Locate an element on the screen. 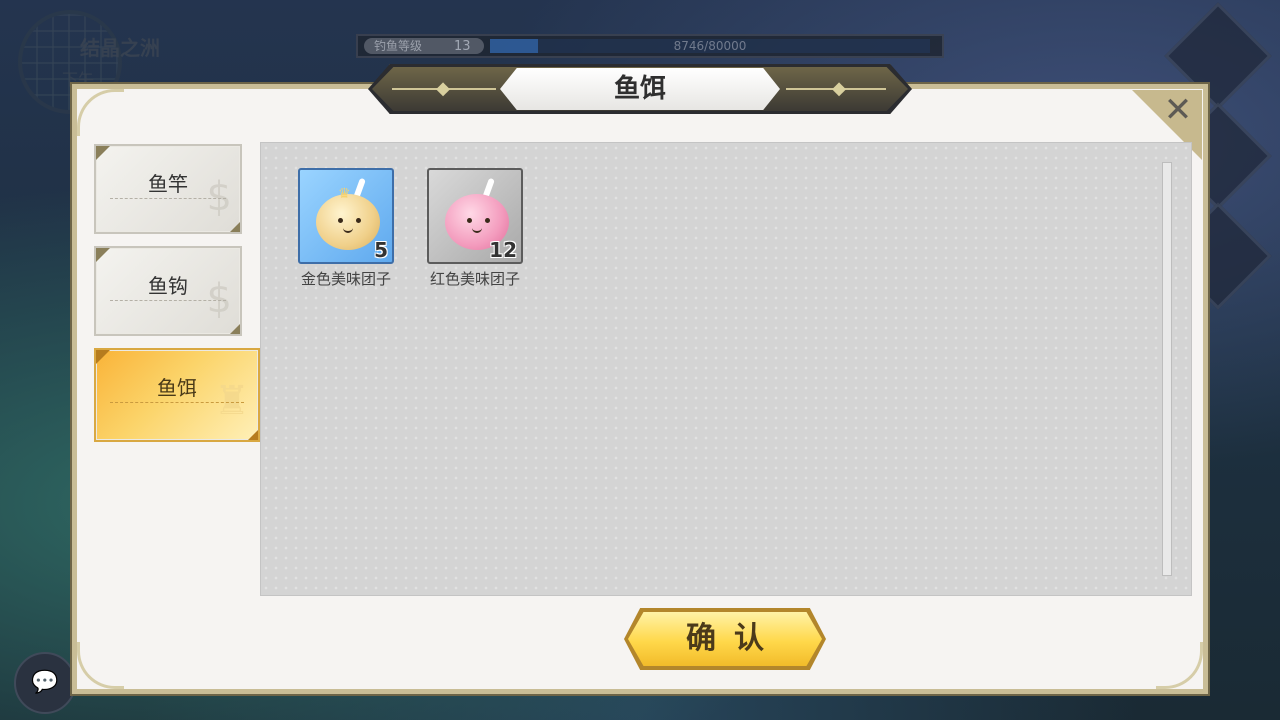 The height and width of the screenshot is (720, 1280). tab-label: 鱼钩 is located at coordinates (168, 286).